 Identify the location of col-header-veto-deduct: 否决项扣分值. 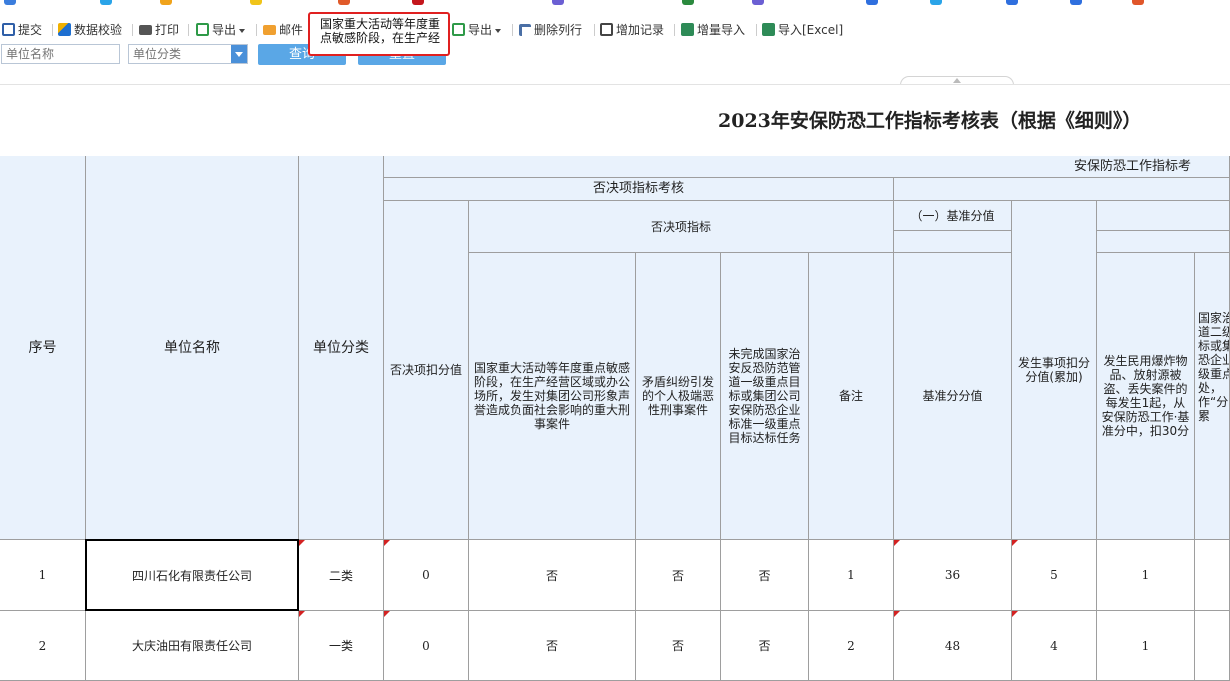
(426, 370).